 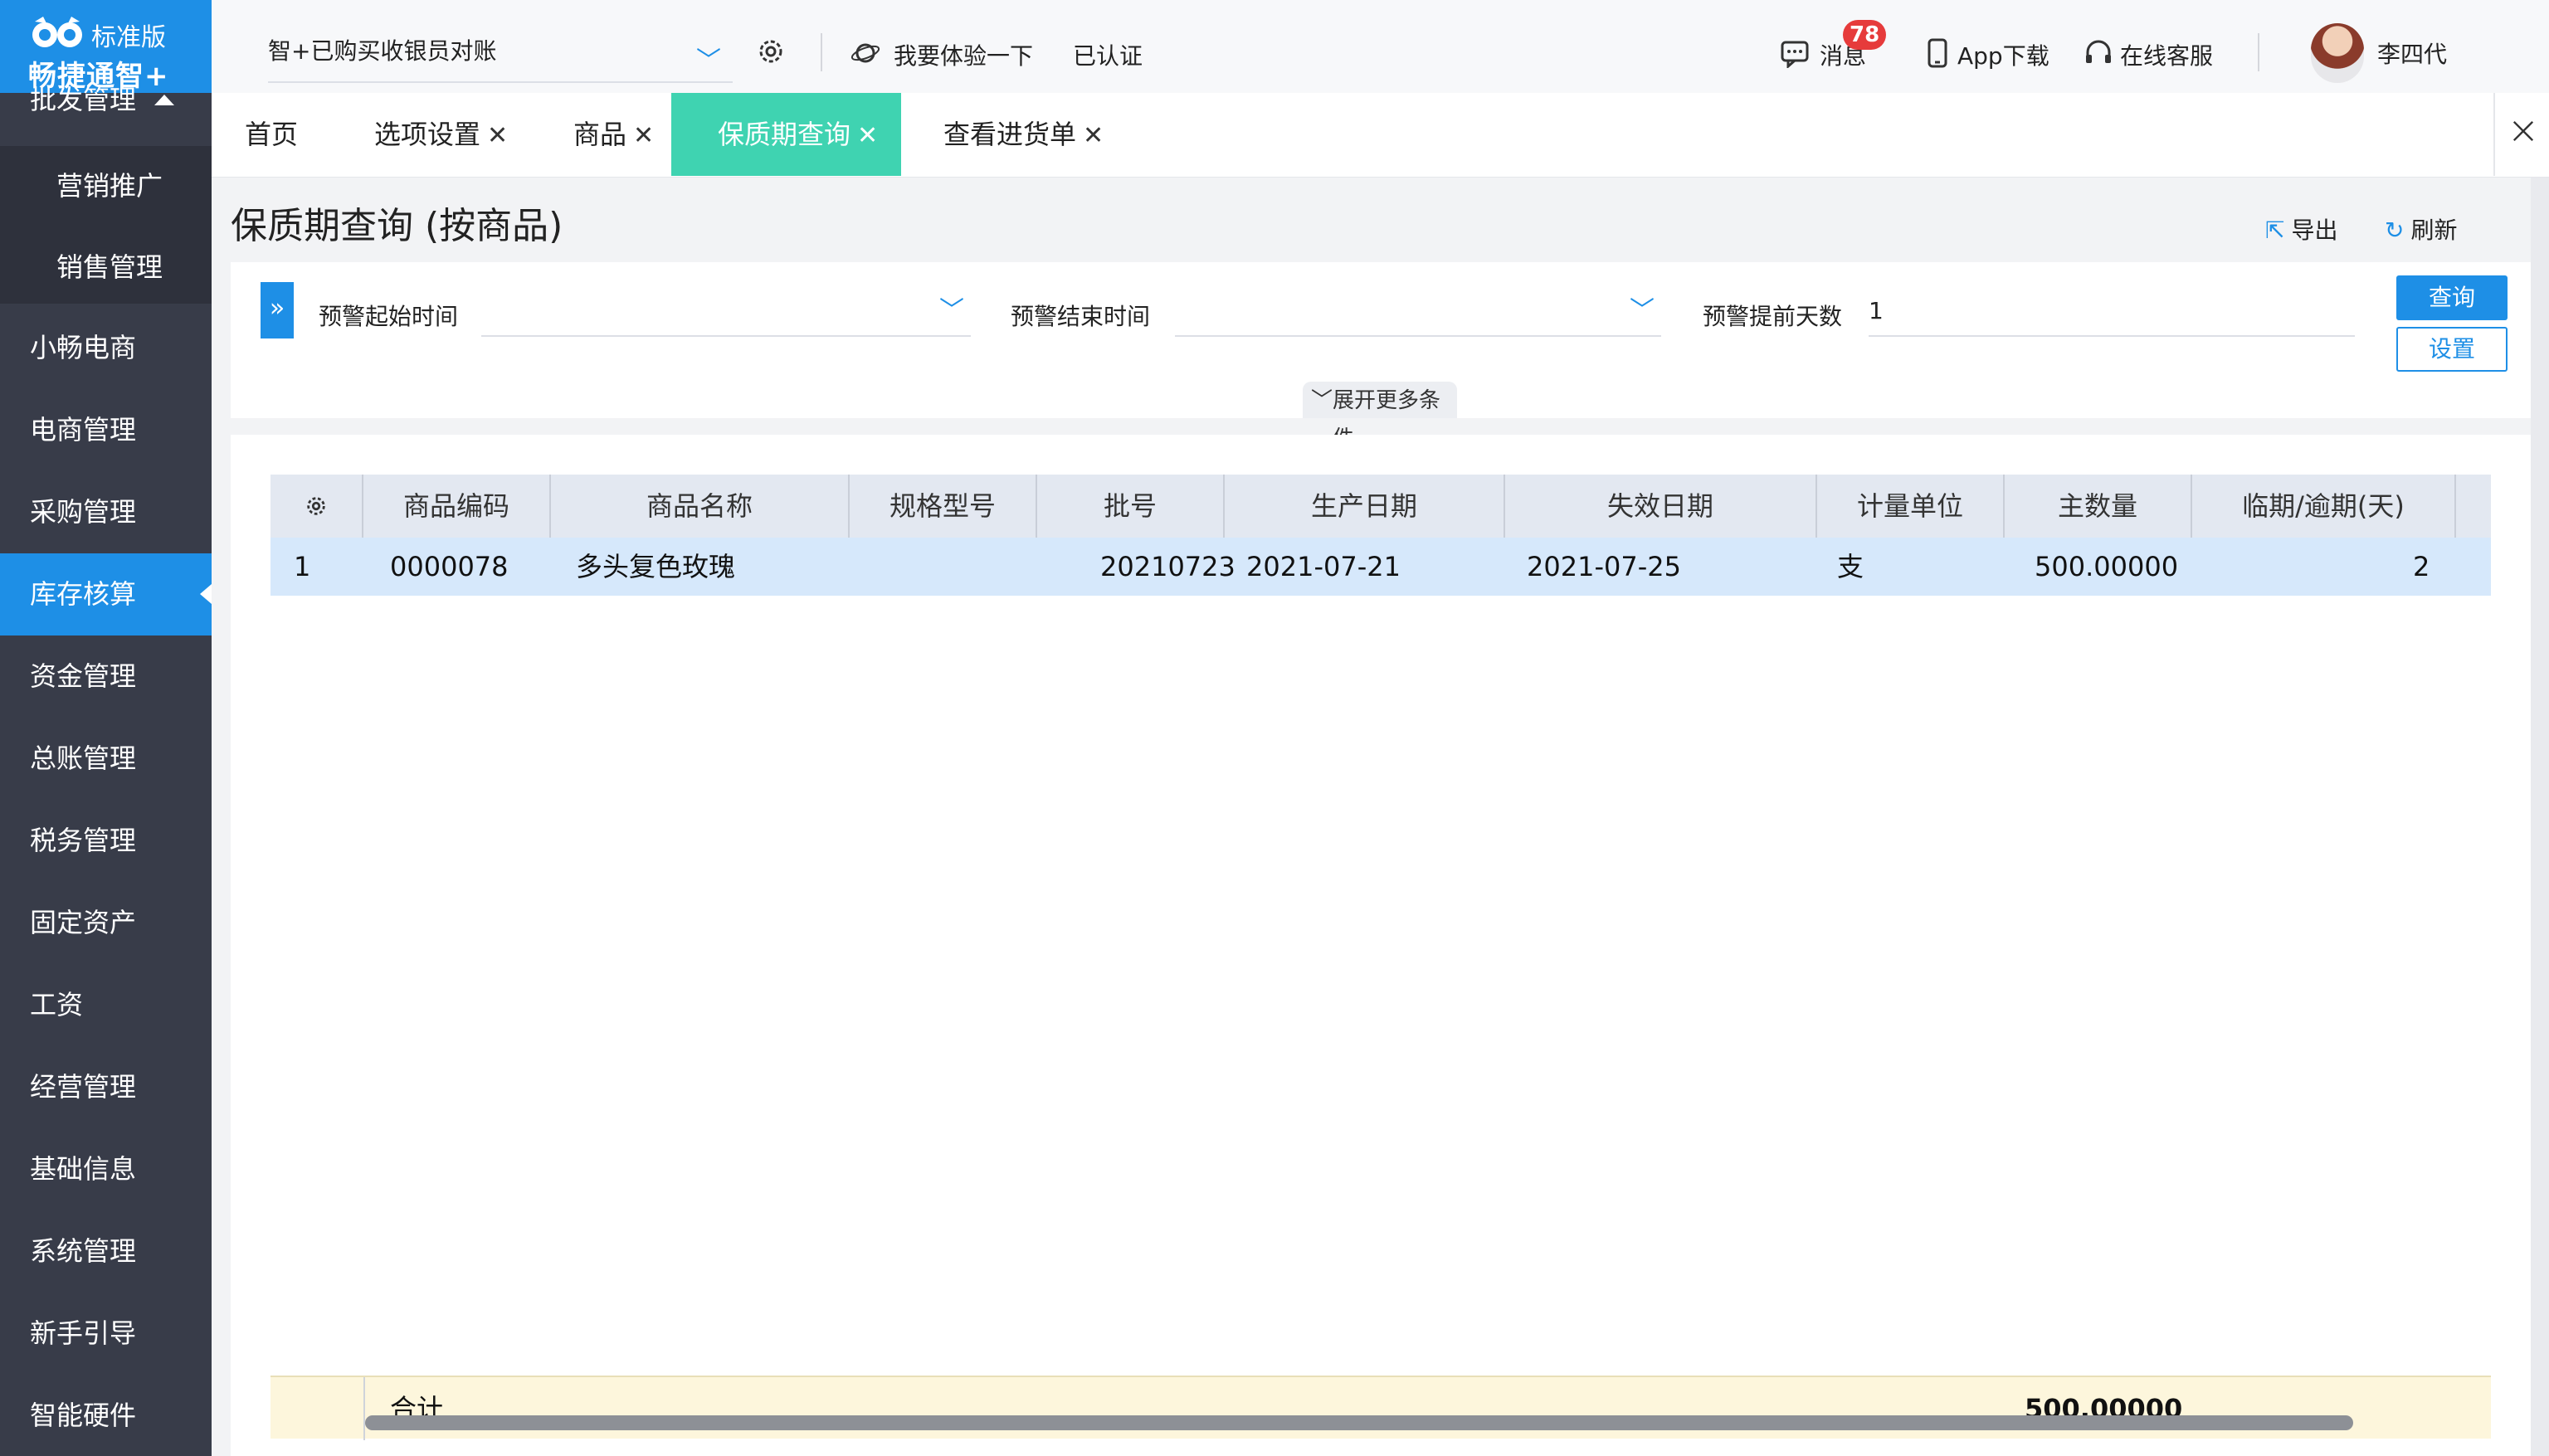 What do you see at coordinates (1365, 506) in the screenshot?
I see `column-header: 生产日期` at bounding box center [1365, 506].